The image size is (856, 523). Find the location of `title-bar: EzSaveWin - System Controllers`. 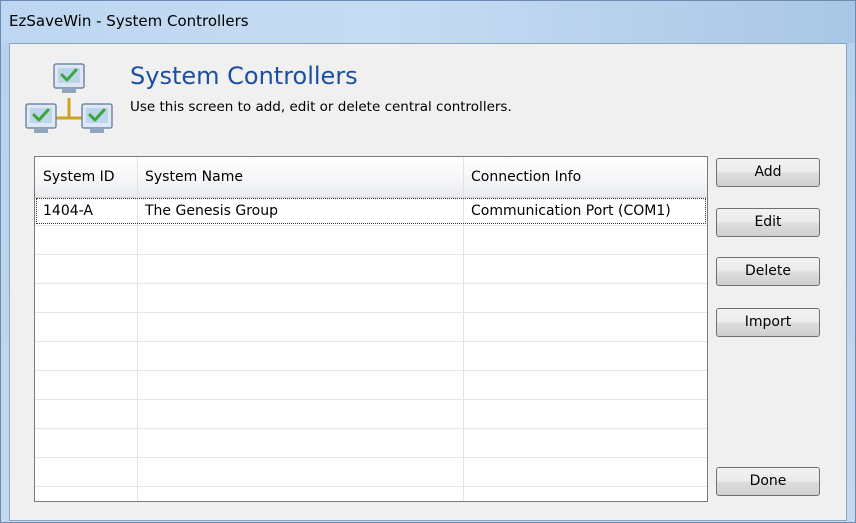

title-bar: EzSaveWin - System Controllers is located at coordinates (428, 22).